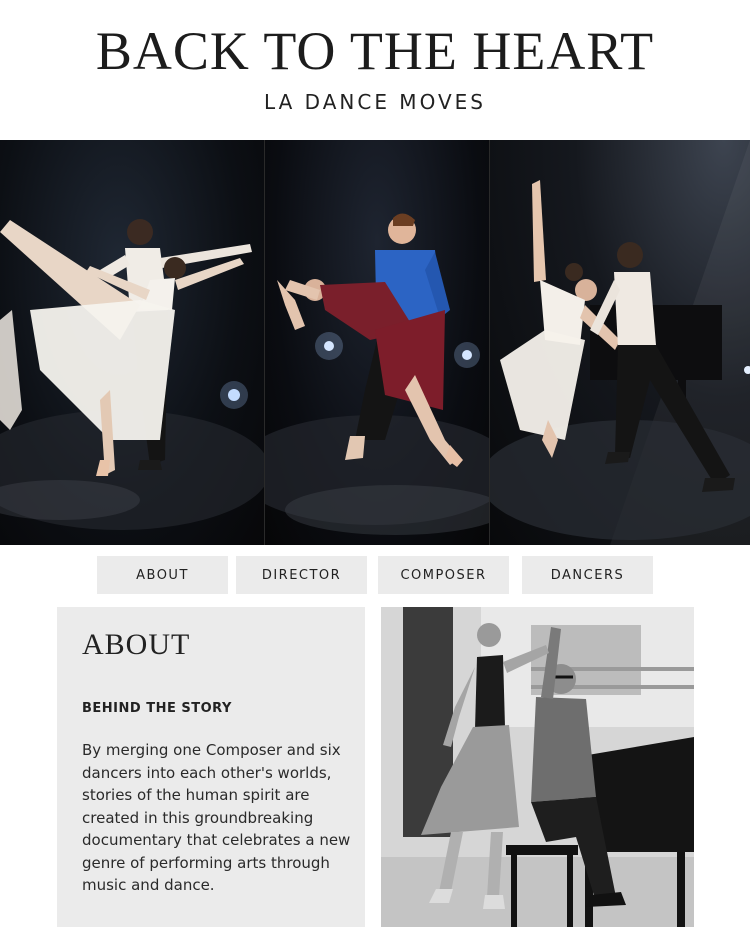 The width and height of the screenshot is (750, 930). What do you see at coordinates (587, 575) in the screenshot?
I see `nav-dancers-button: DANCERS` at bounding box center [587, 575].